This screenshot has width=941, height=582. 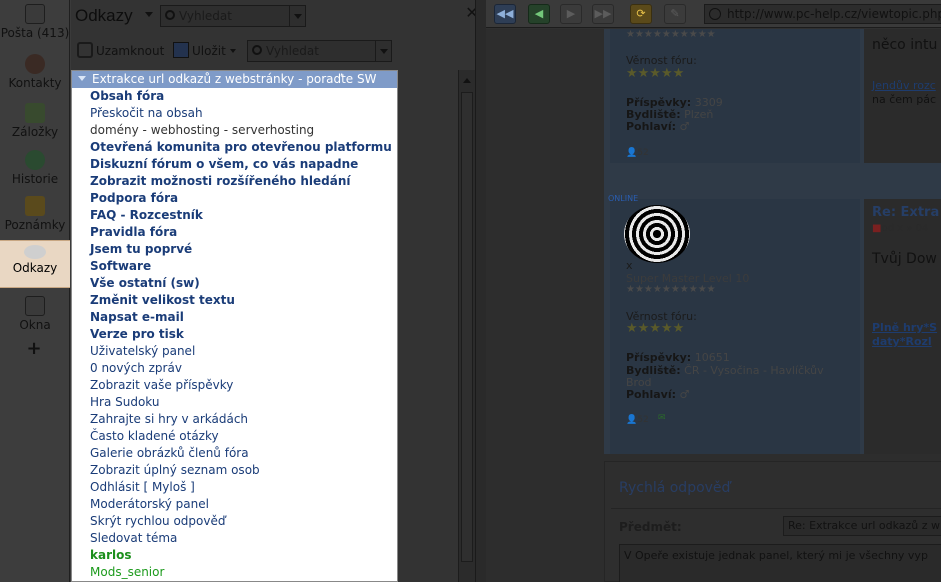 I want to click on list-item: Podpora fóra, so click(x=243, y=198).